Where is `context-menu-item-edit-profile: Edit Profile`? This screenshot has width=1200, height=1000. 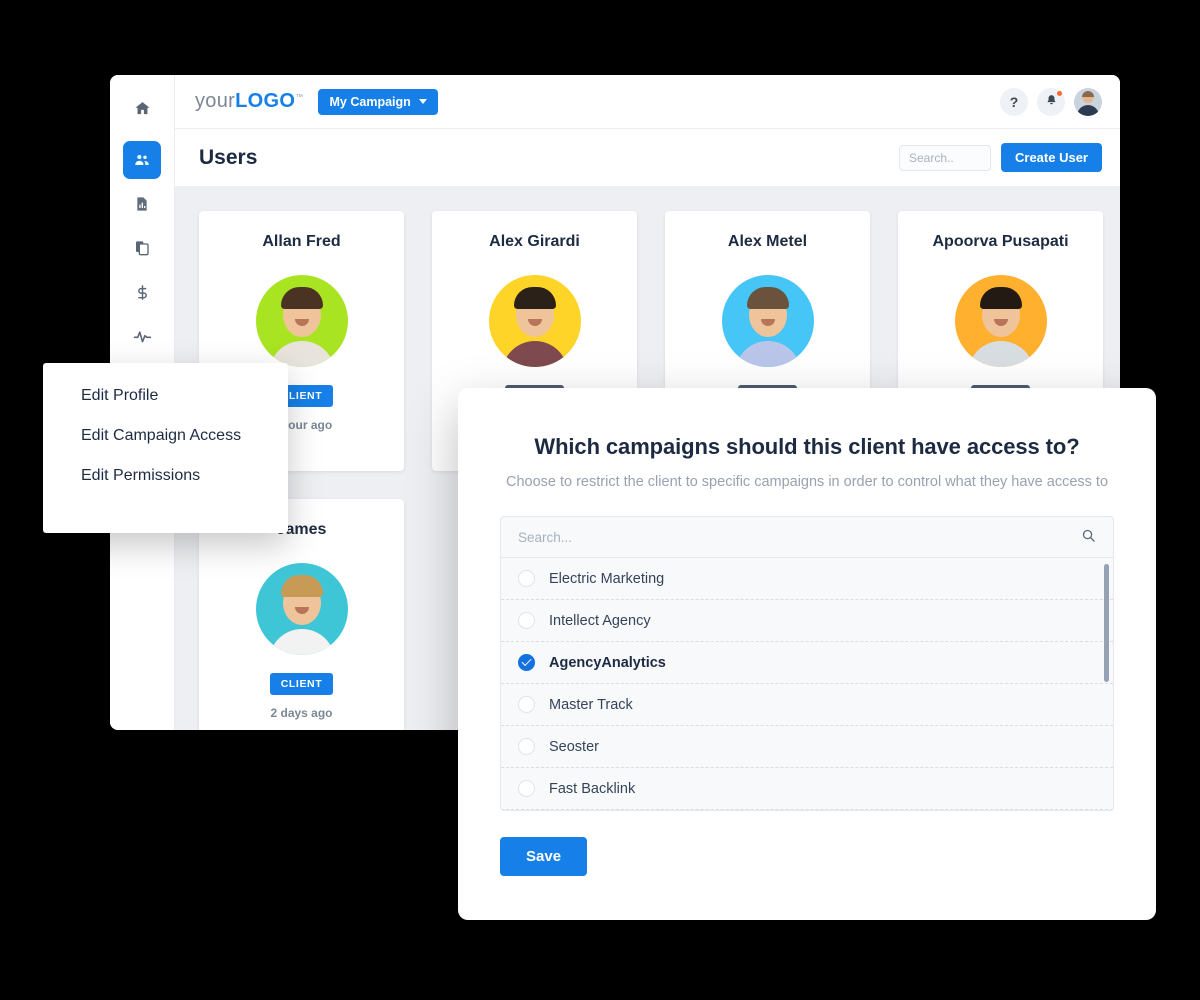
context-menu-item-edit-profile: Edit Profile is located at coordinates (184, 396).